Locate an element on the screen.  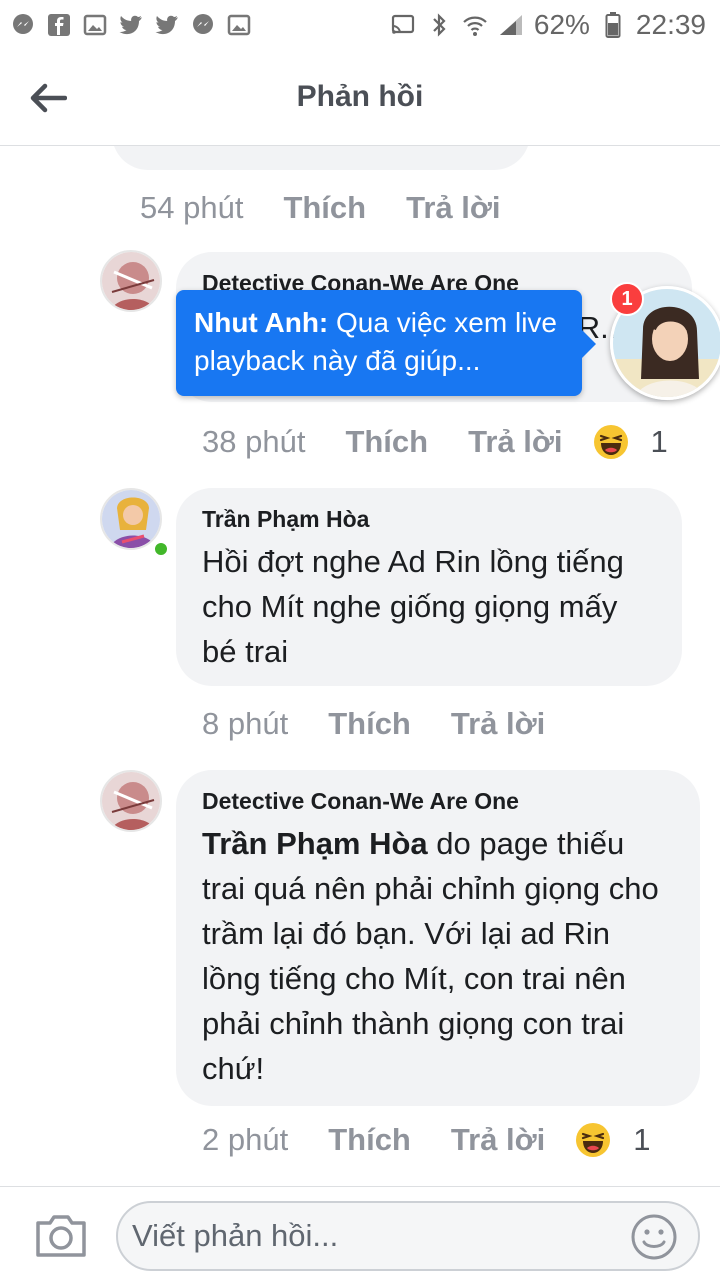
header: Phản hồi is located at coordinates (360, 98).